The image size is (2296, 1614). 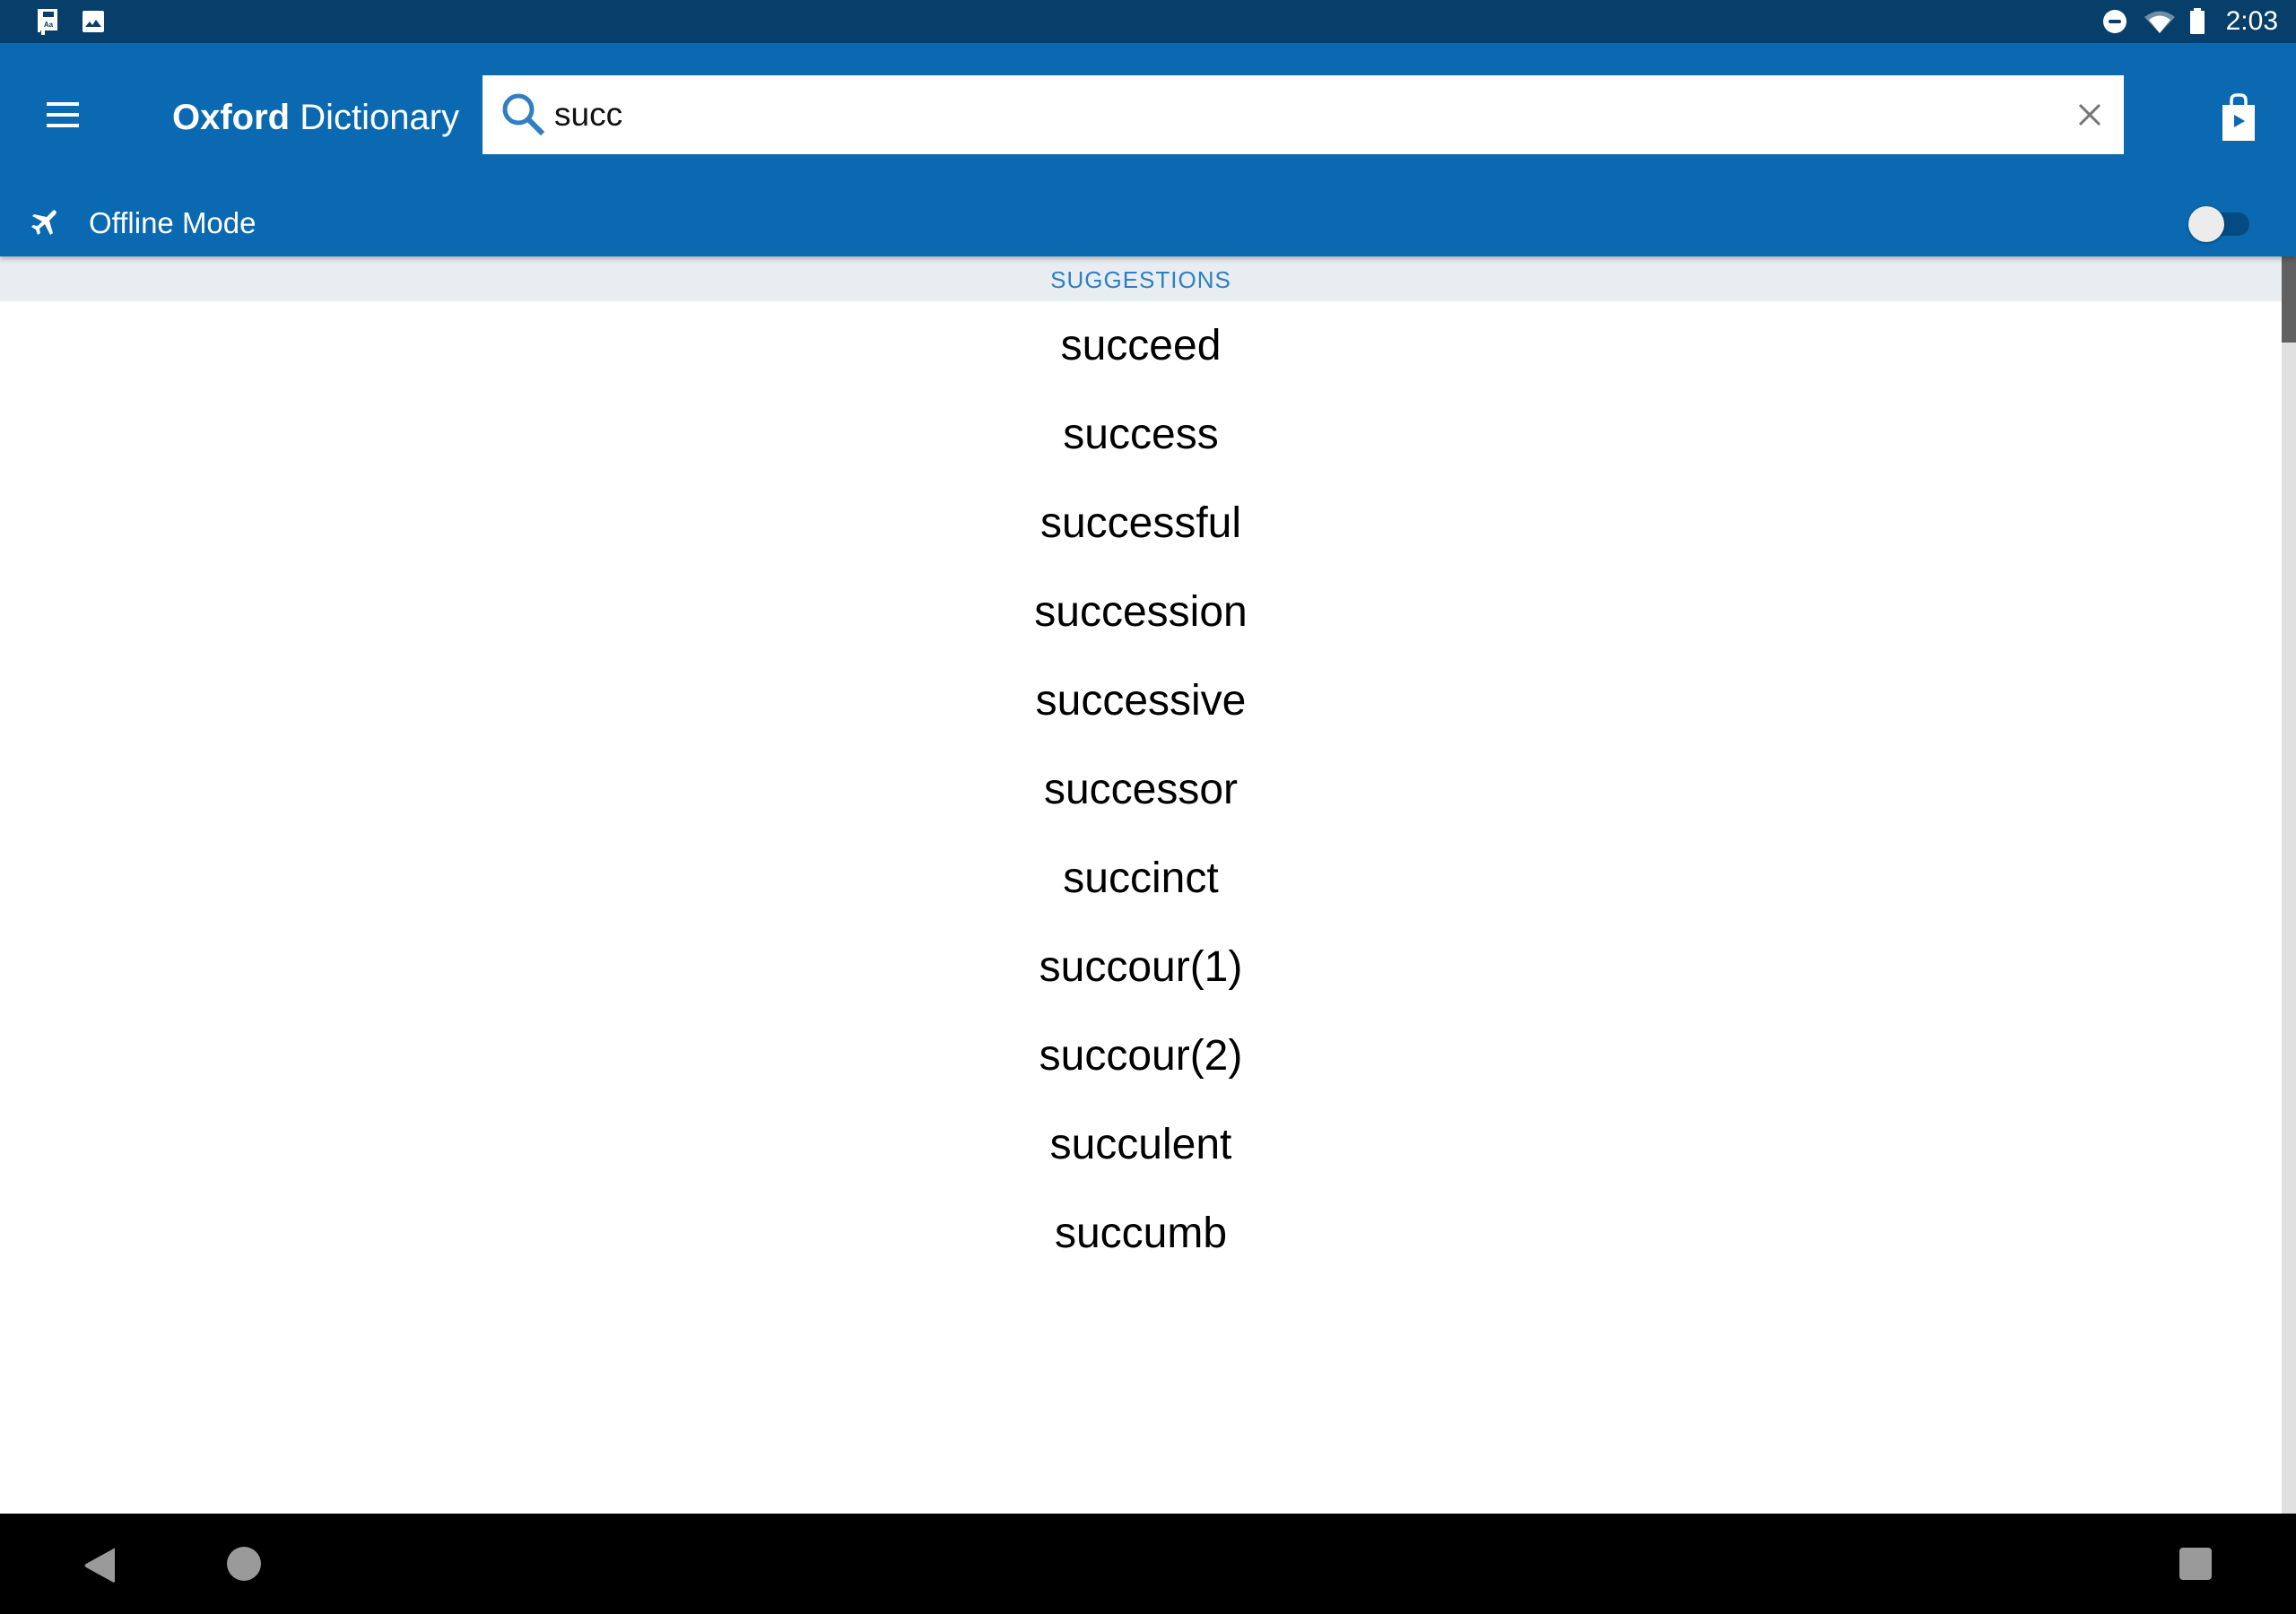 I want to click on status-bar: Aa 2:03, so click(x=1148, y=21).